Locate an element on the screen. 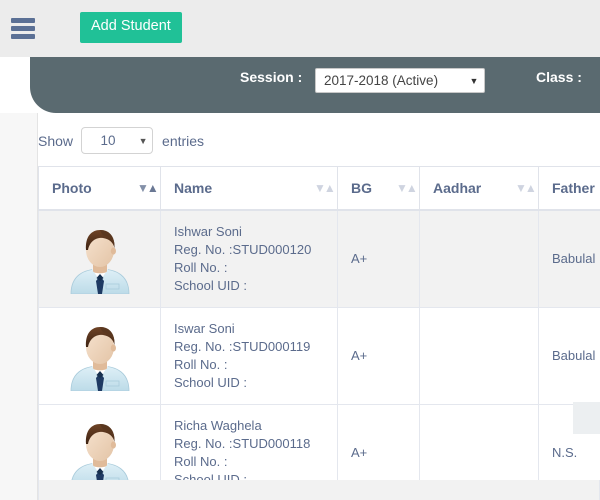  student-name: Ishwar Soni is located at coordinates (208, 231).